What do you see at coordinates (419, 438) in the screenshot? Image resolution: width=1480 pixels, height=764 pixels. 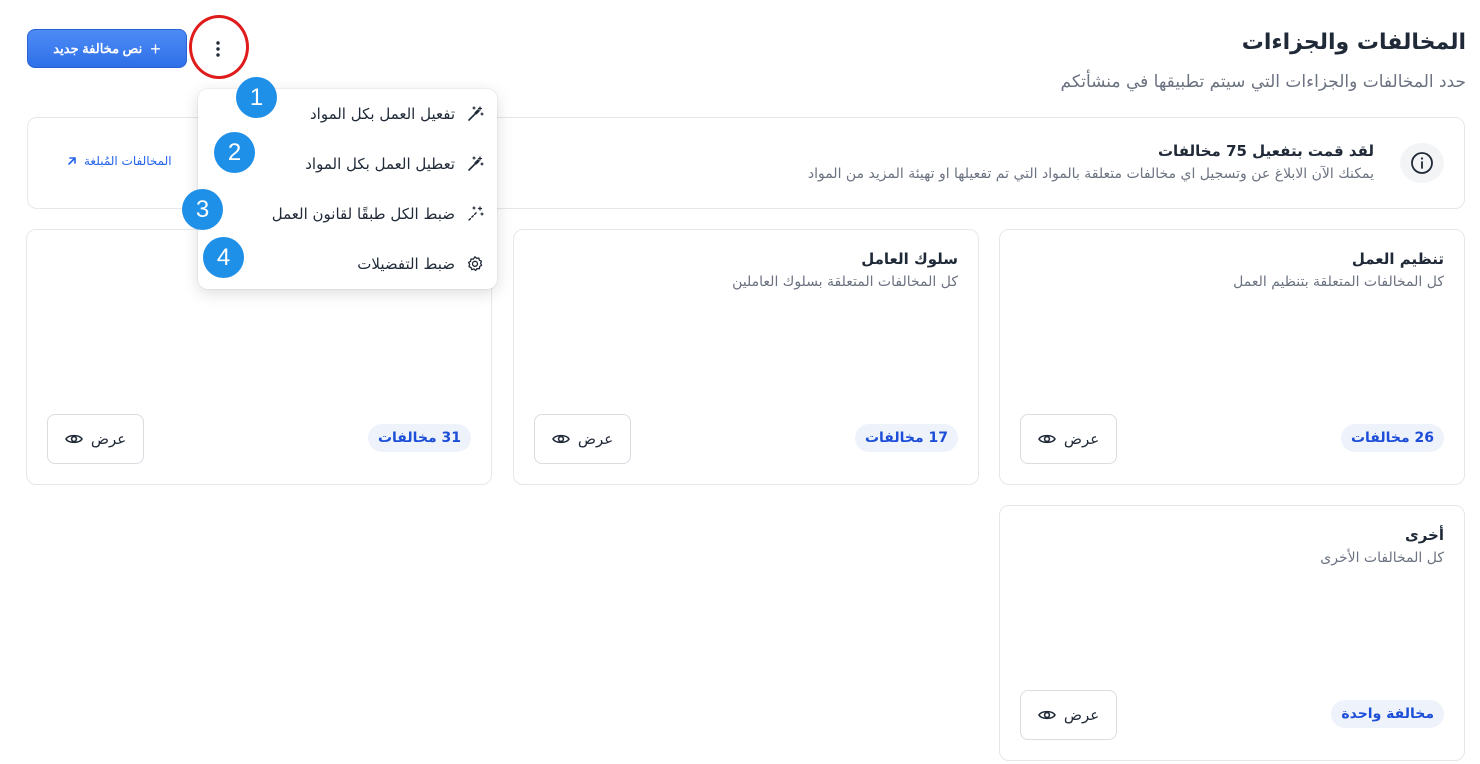 I see `violations-count-badge: 31 مخالفات` at bounding box center [419, 438].